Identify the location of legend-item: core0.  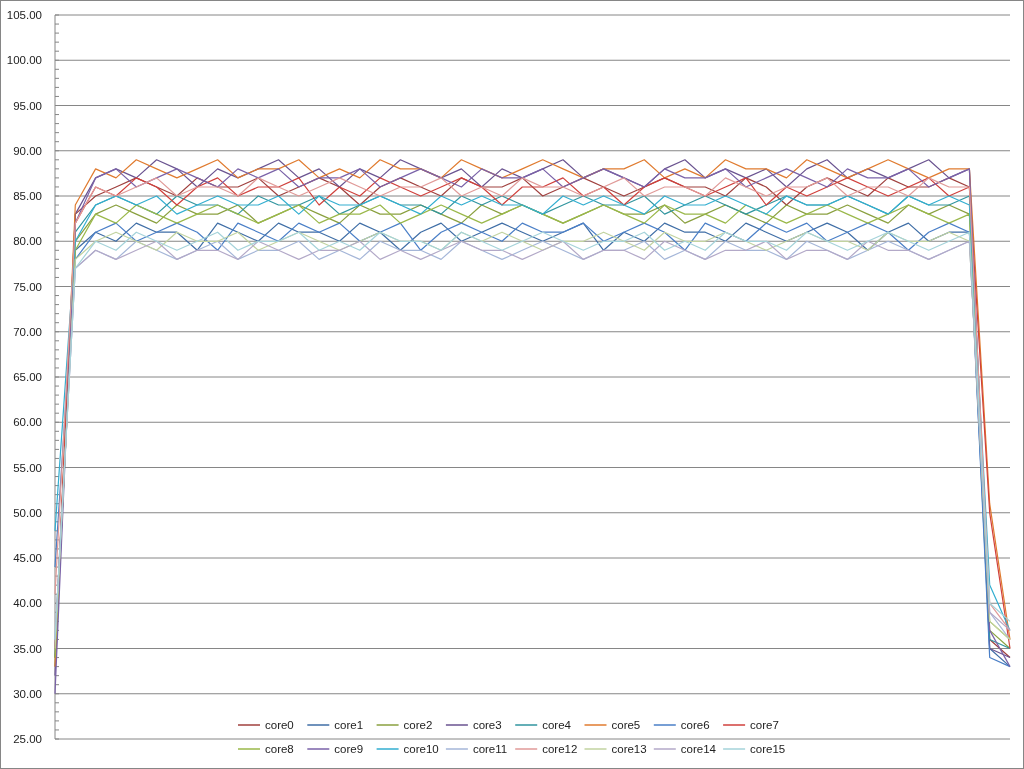
(265, 725).